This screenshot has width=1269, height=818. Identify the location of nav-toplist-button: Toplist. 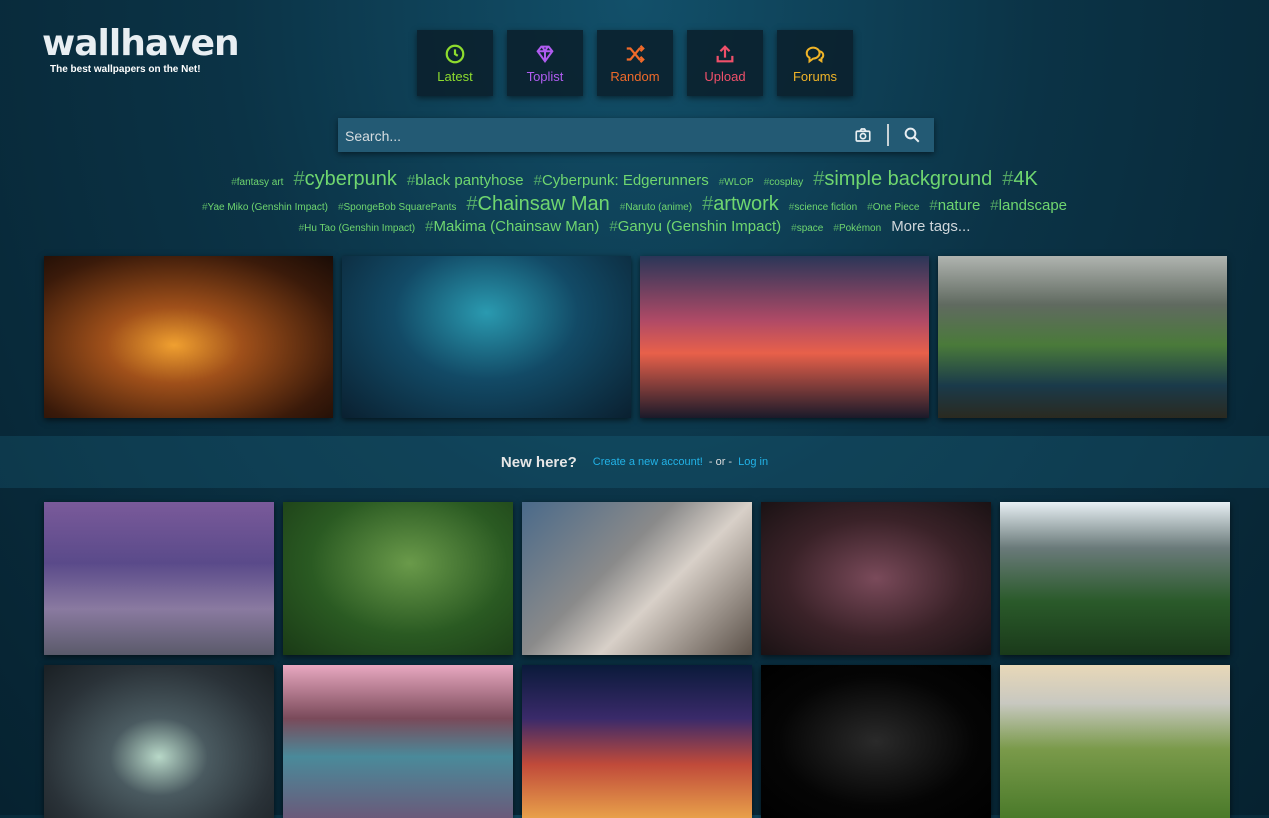
(545, 63).